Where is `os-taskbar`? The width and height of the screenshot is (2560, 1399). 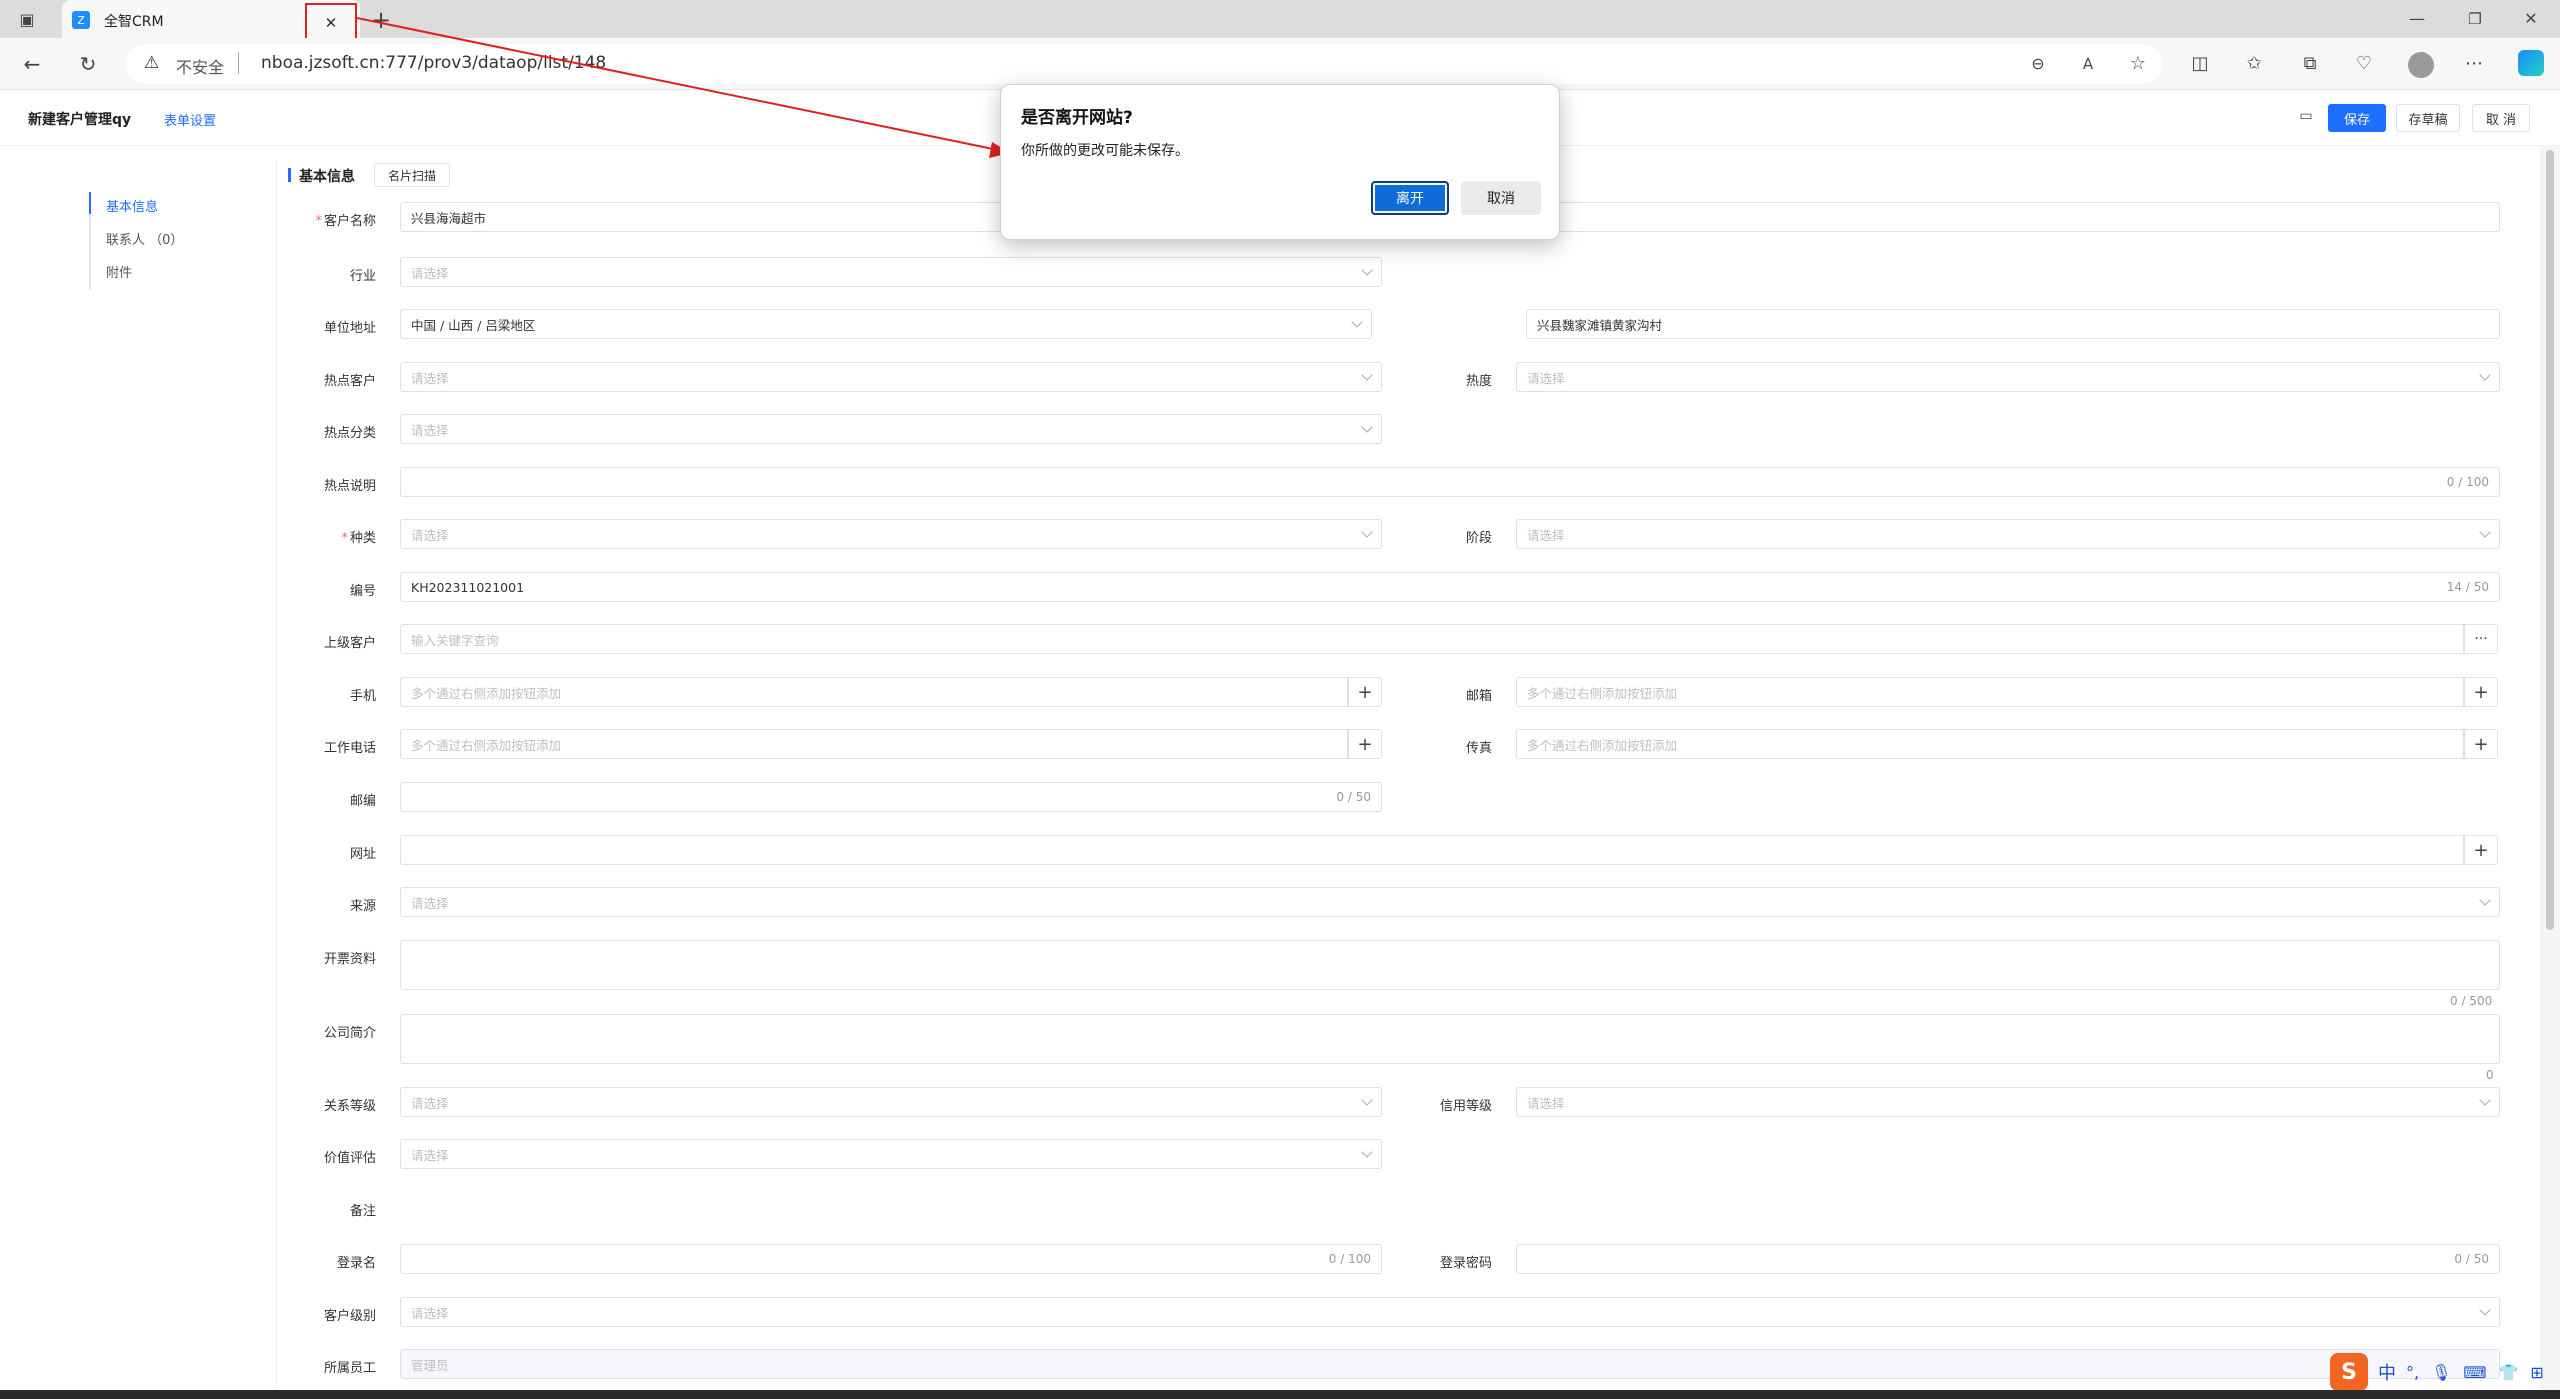
os-taskbar is located at coordinates (1280, 1394).